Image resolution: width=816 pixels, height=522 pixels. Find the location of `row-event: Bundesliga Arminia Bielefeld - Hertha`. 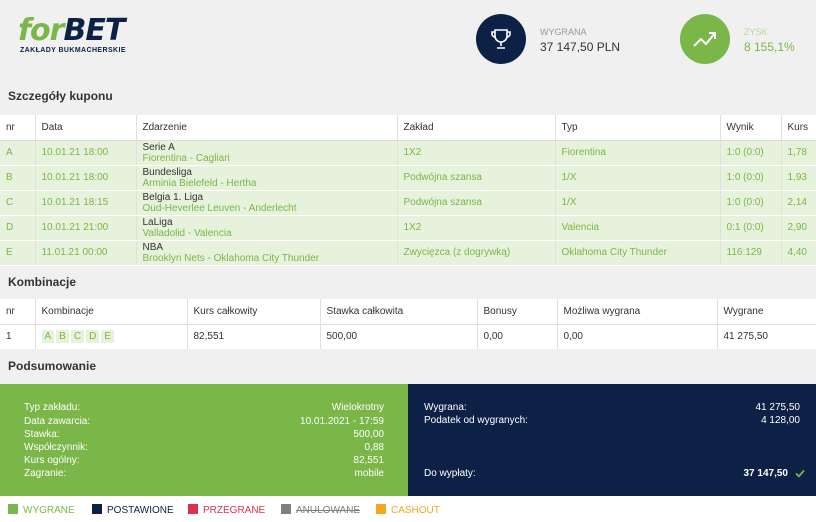

row-event: Bundesliga Arminia Bielefeld - Hertha is located at coordinates (267, 178).